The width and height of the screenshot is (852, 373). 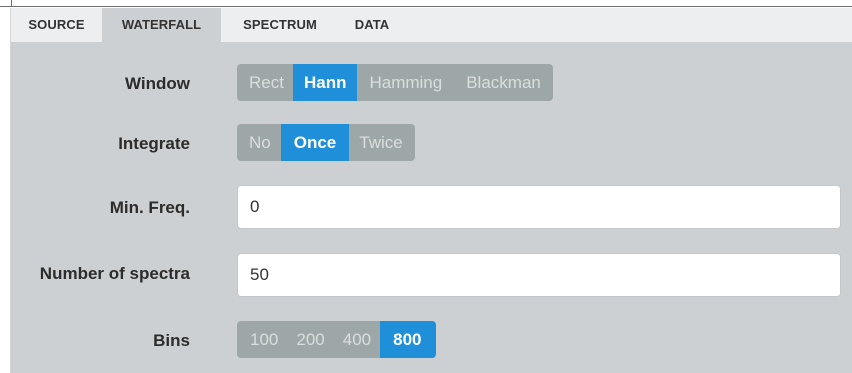 I want to click on integrate-selector: No Once Twice, so click(x=326, y=142).